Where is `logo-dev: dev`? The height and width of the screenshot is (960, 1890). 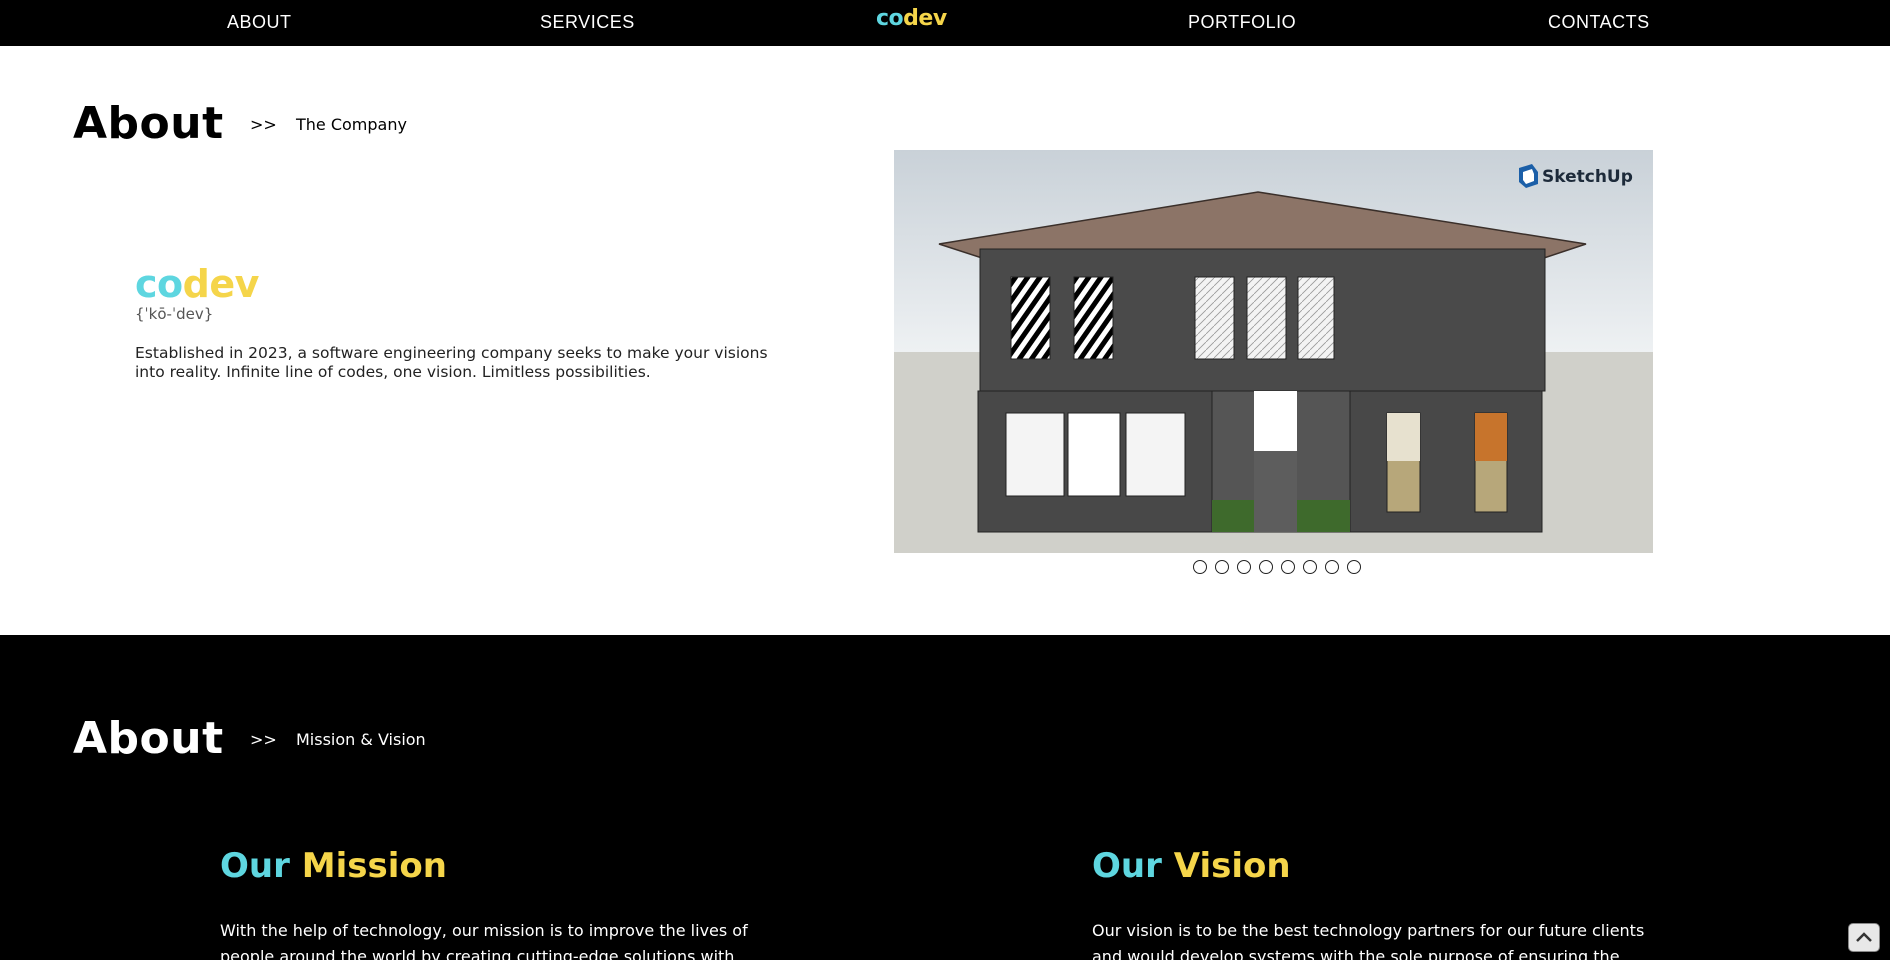 logo-dev: dev is located at coordinates (925, 18).